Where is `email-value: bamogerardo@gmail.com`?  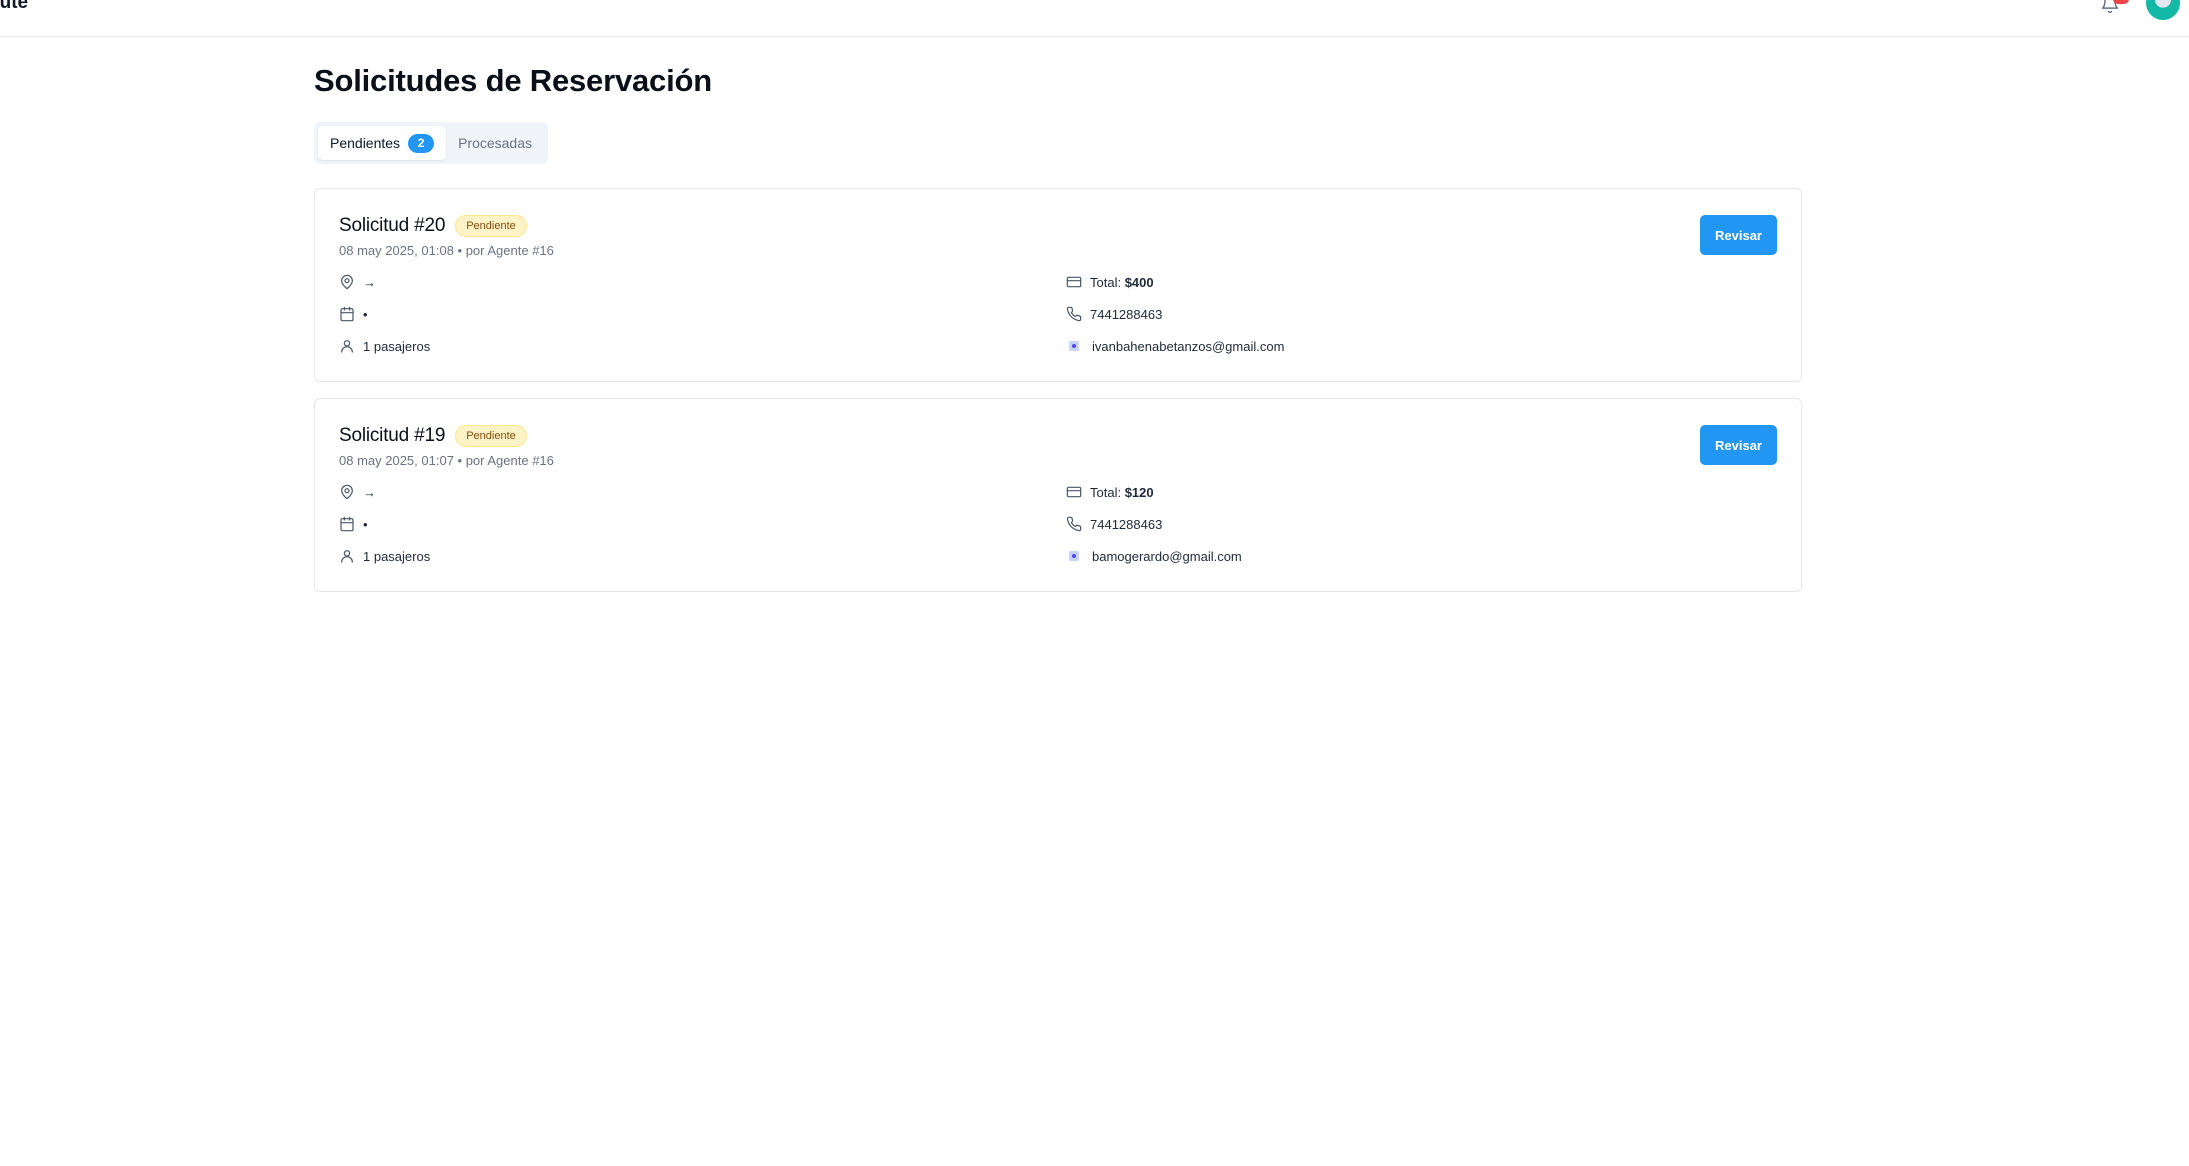
email-value: bamogerardo@gmail.com is located at coordinates (1167, 556).